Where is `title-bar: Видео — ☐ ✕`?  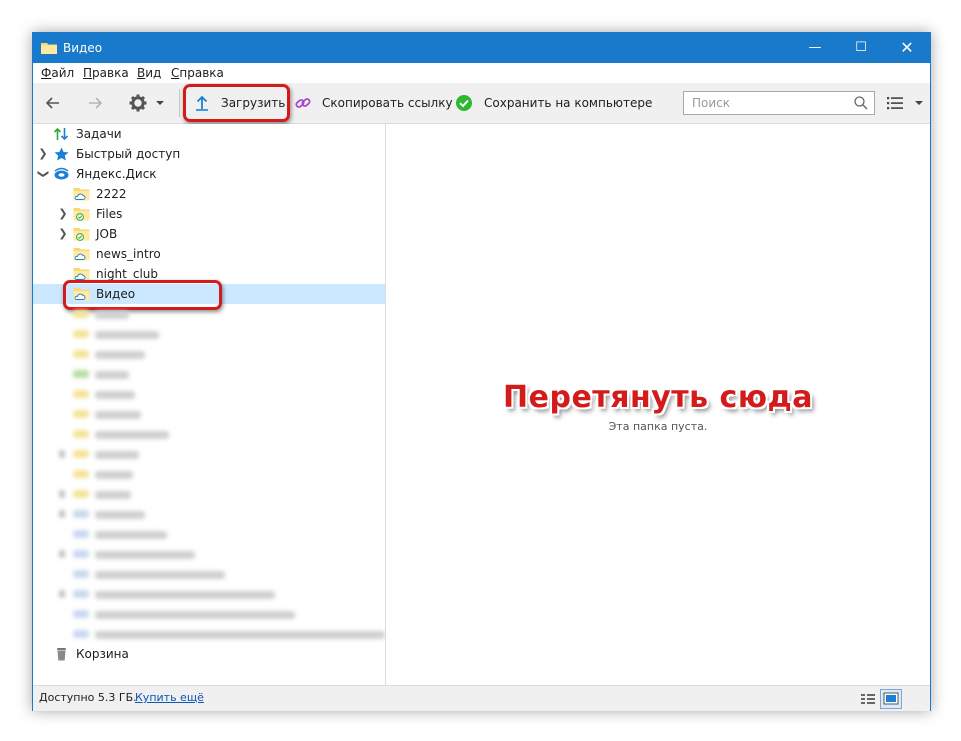
title-bar: Видео — ☐ ✕ is located at coordinates (481, 48).